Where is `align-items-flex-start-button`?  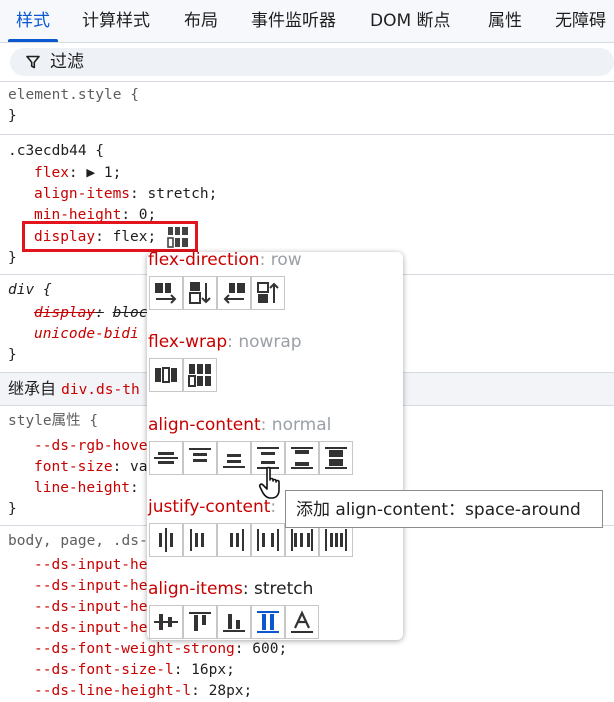 align-items-flex-start-button is located at coordinates (200, 622).